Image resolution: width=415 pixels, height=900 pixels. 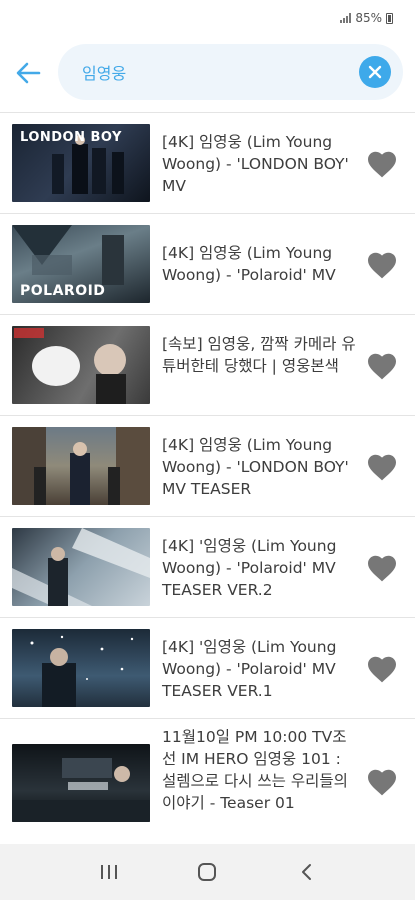 I want to click on search-bar, so click(x=207, y=73).